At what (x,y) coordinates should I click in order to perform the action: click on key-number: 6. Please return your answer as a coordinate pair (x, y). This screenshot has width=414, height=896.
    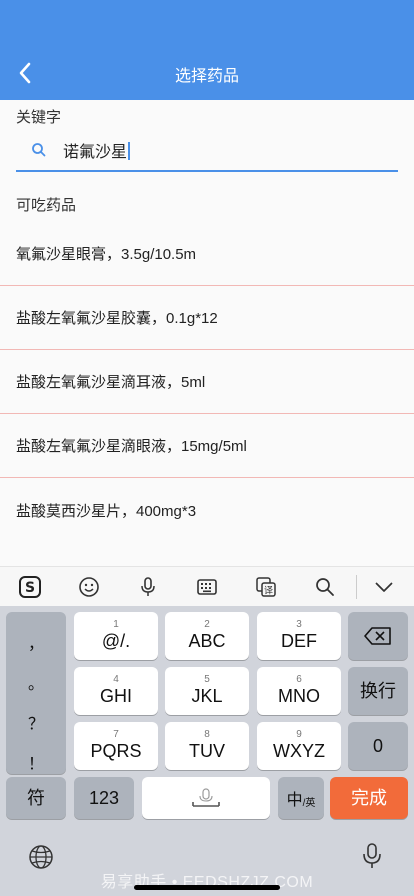
    Looking at the image, I should click on (299, 679).